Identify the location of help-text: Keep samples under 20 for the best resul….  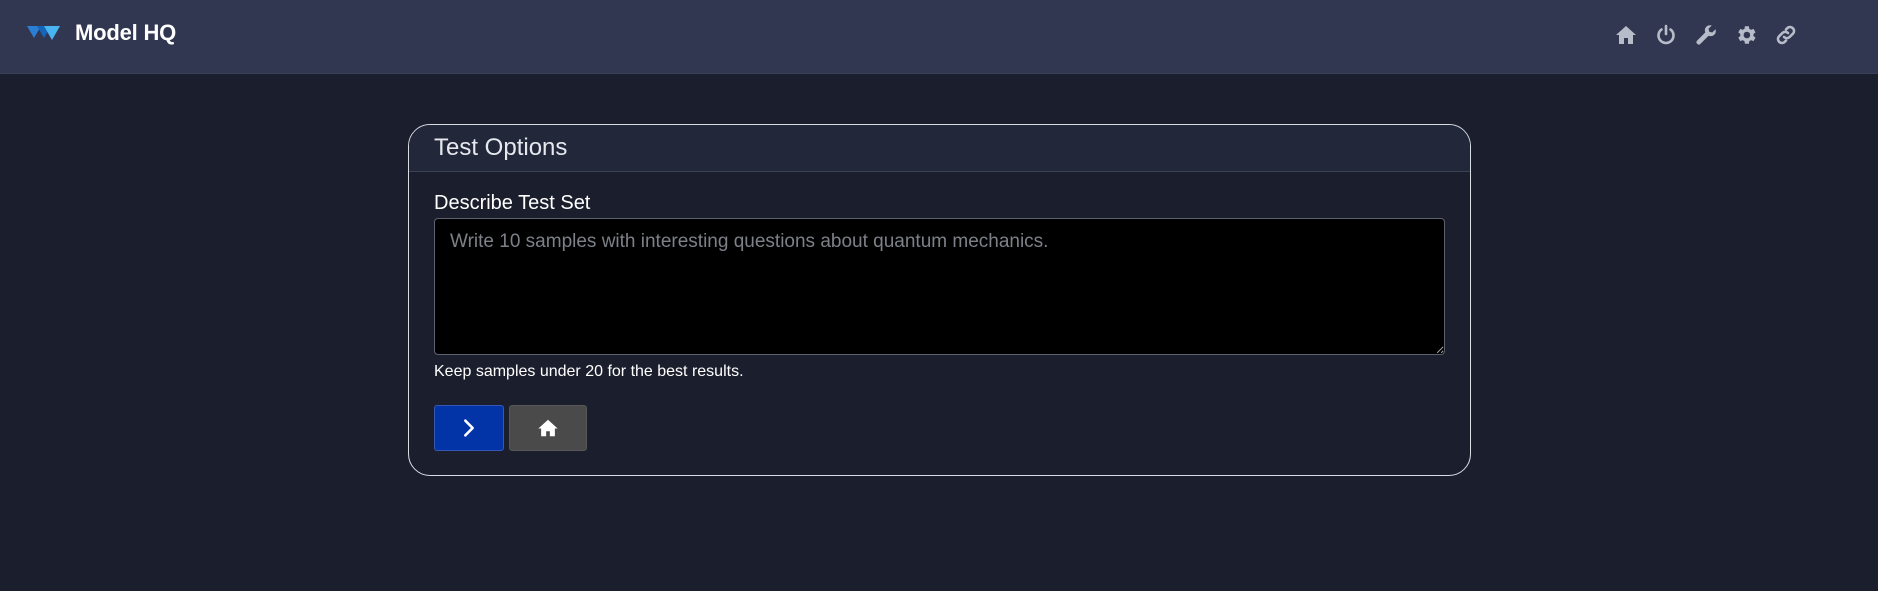
(589, 371).